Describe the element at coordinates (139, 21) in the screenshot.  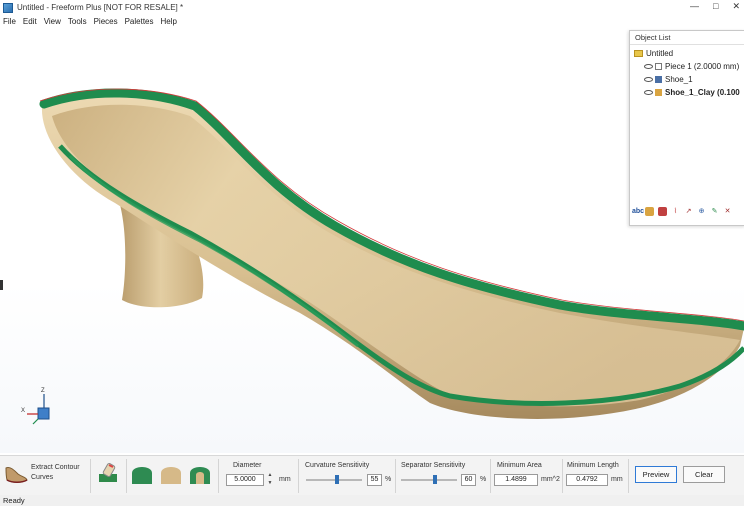
I see `menu-palettes: Palettes` at that location.